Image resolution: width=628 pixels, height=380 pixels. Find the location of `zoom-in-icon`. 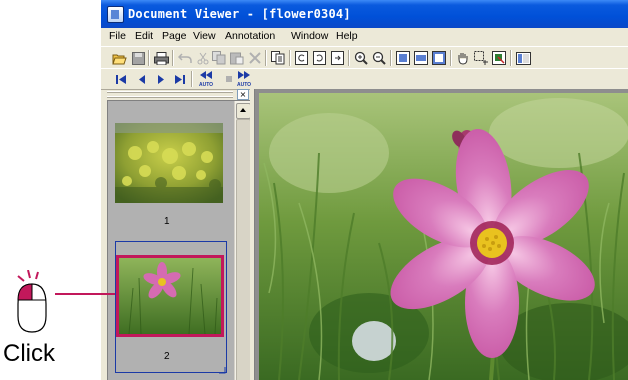

zoom-in-icon is located at coordinates (361, 58).